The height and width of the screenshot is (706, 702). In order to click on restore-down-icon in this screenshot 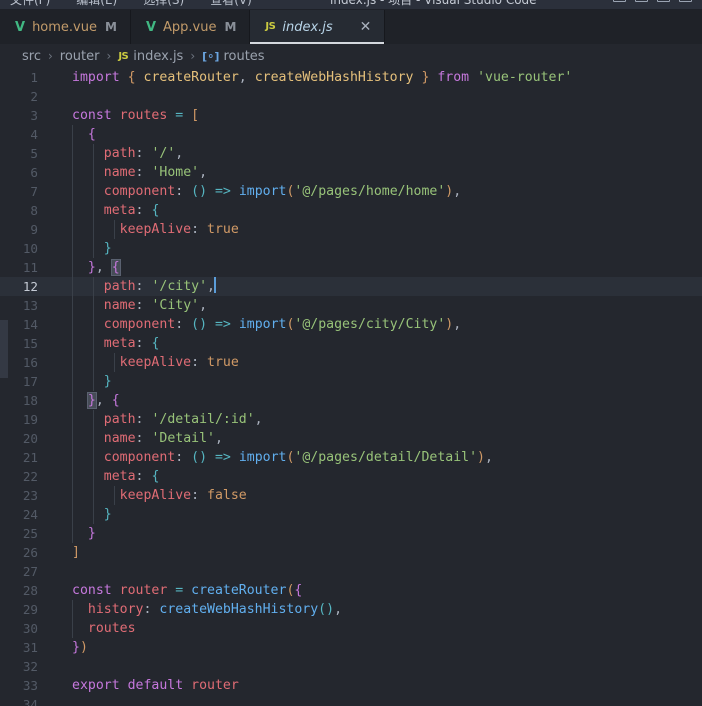, I will do `click(619, 1)`.